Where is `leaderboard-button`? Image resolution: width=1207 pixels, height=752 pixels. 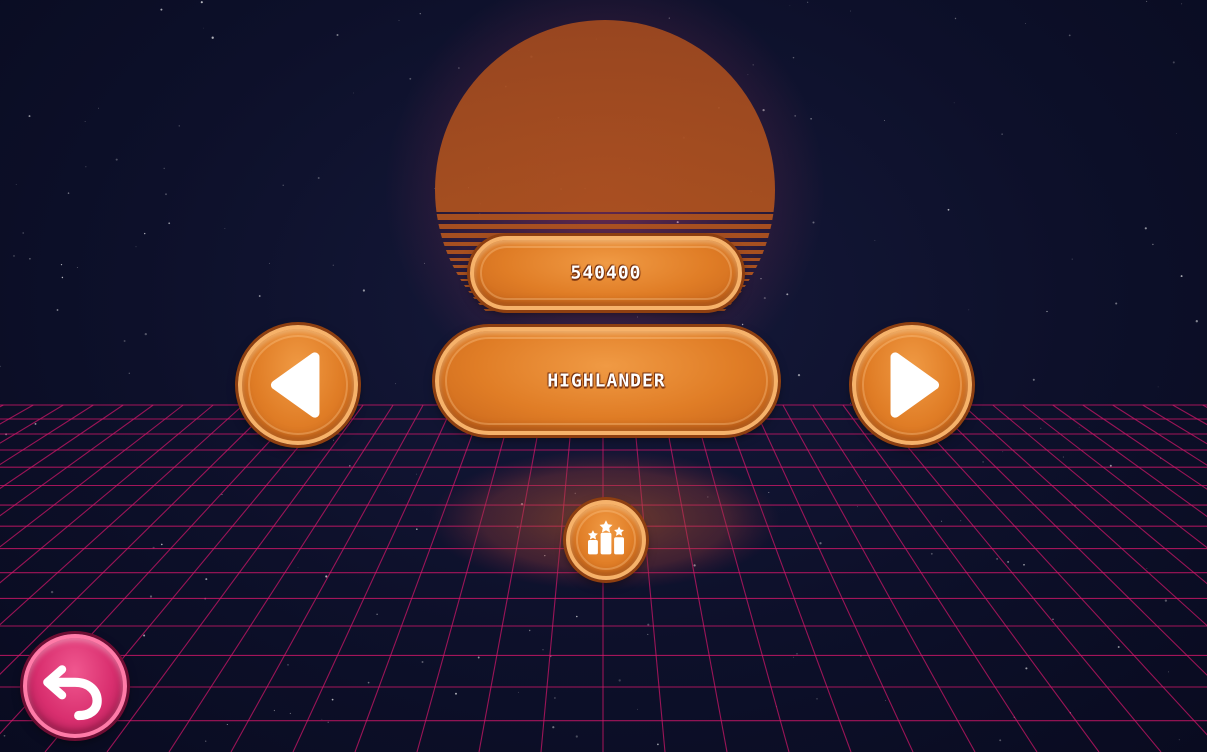
leaderboard-button is located at coordinates (606, 540).